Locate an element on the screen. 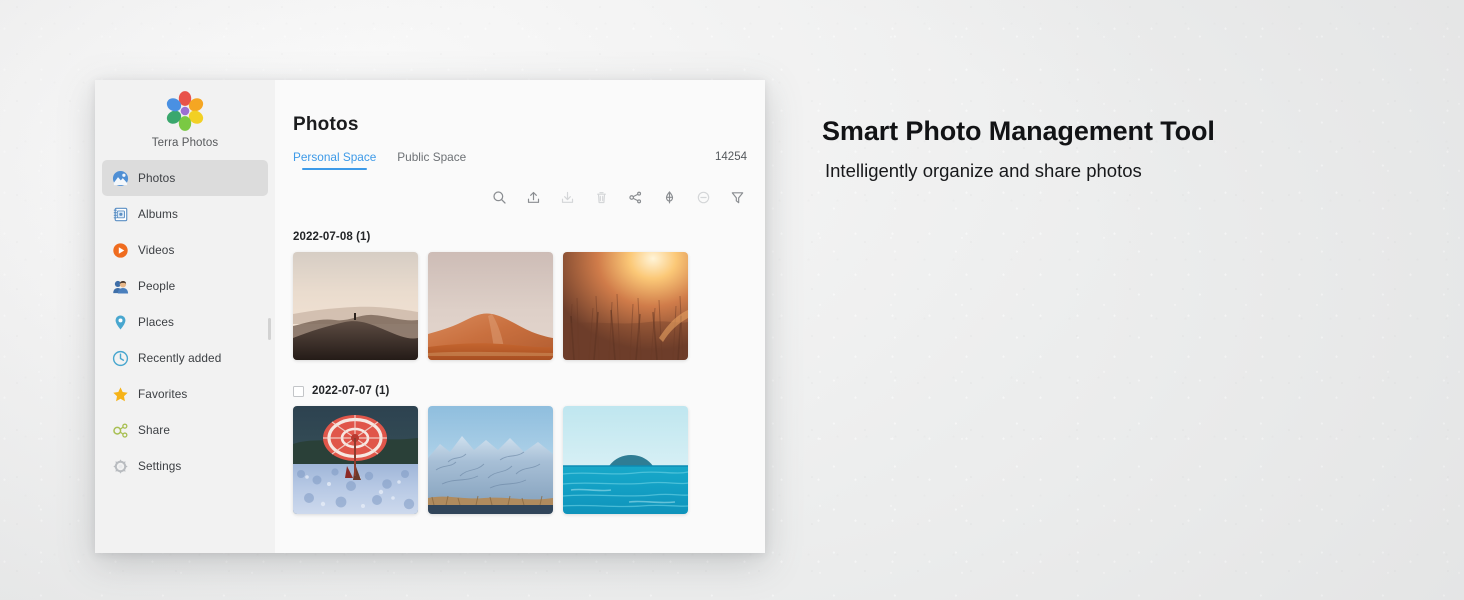 The image size is (1464, 600). flower-logo-icon is located at coordinates (185, 110).